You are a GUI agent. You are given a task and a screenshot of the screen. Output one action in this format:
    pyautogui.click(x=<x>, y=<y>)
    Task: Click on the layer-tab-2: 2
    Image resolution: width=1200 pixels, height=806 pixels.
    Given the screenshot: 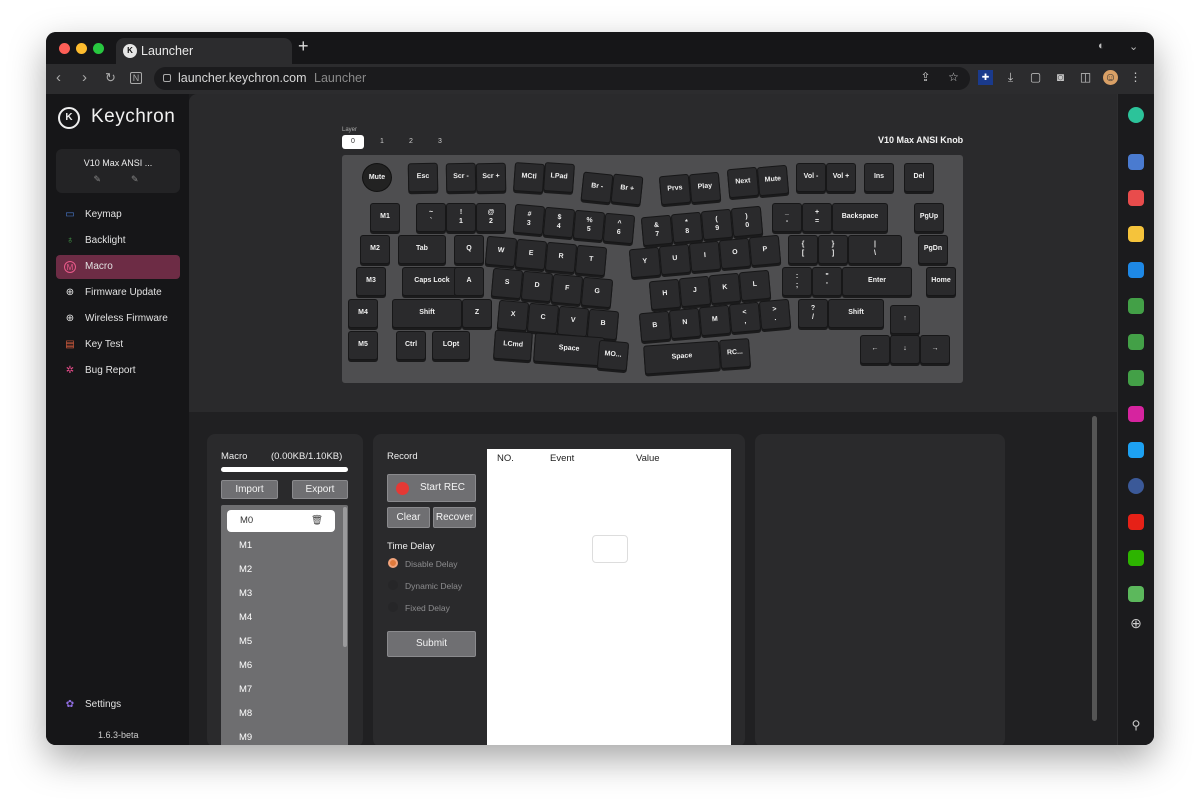 What is the action you would take?
    pyautogui.click(x=411, y=142)
    